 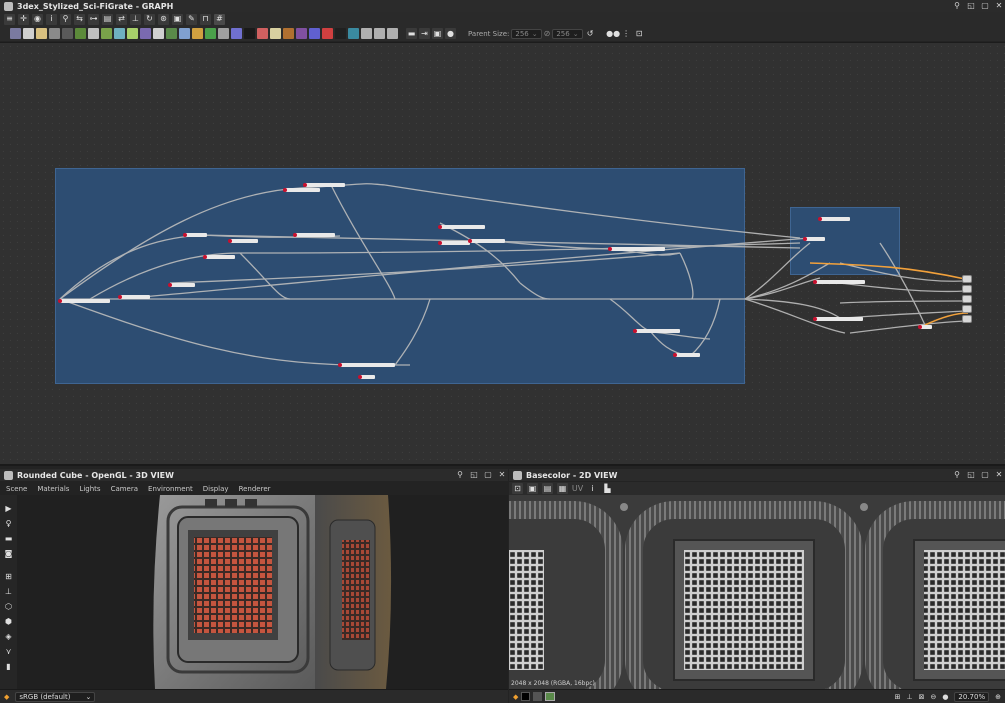 I want to click on camera-icon: ◉, so click(x=37, y=19).